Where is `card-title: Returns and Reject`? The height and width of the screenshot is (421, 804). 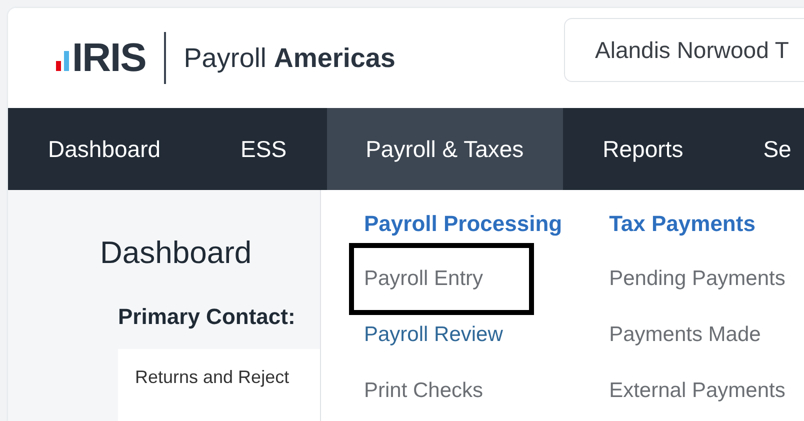
card-title: Returns and Reject is located at coordinates (212, 377).